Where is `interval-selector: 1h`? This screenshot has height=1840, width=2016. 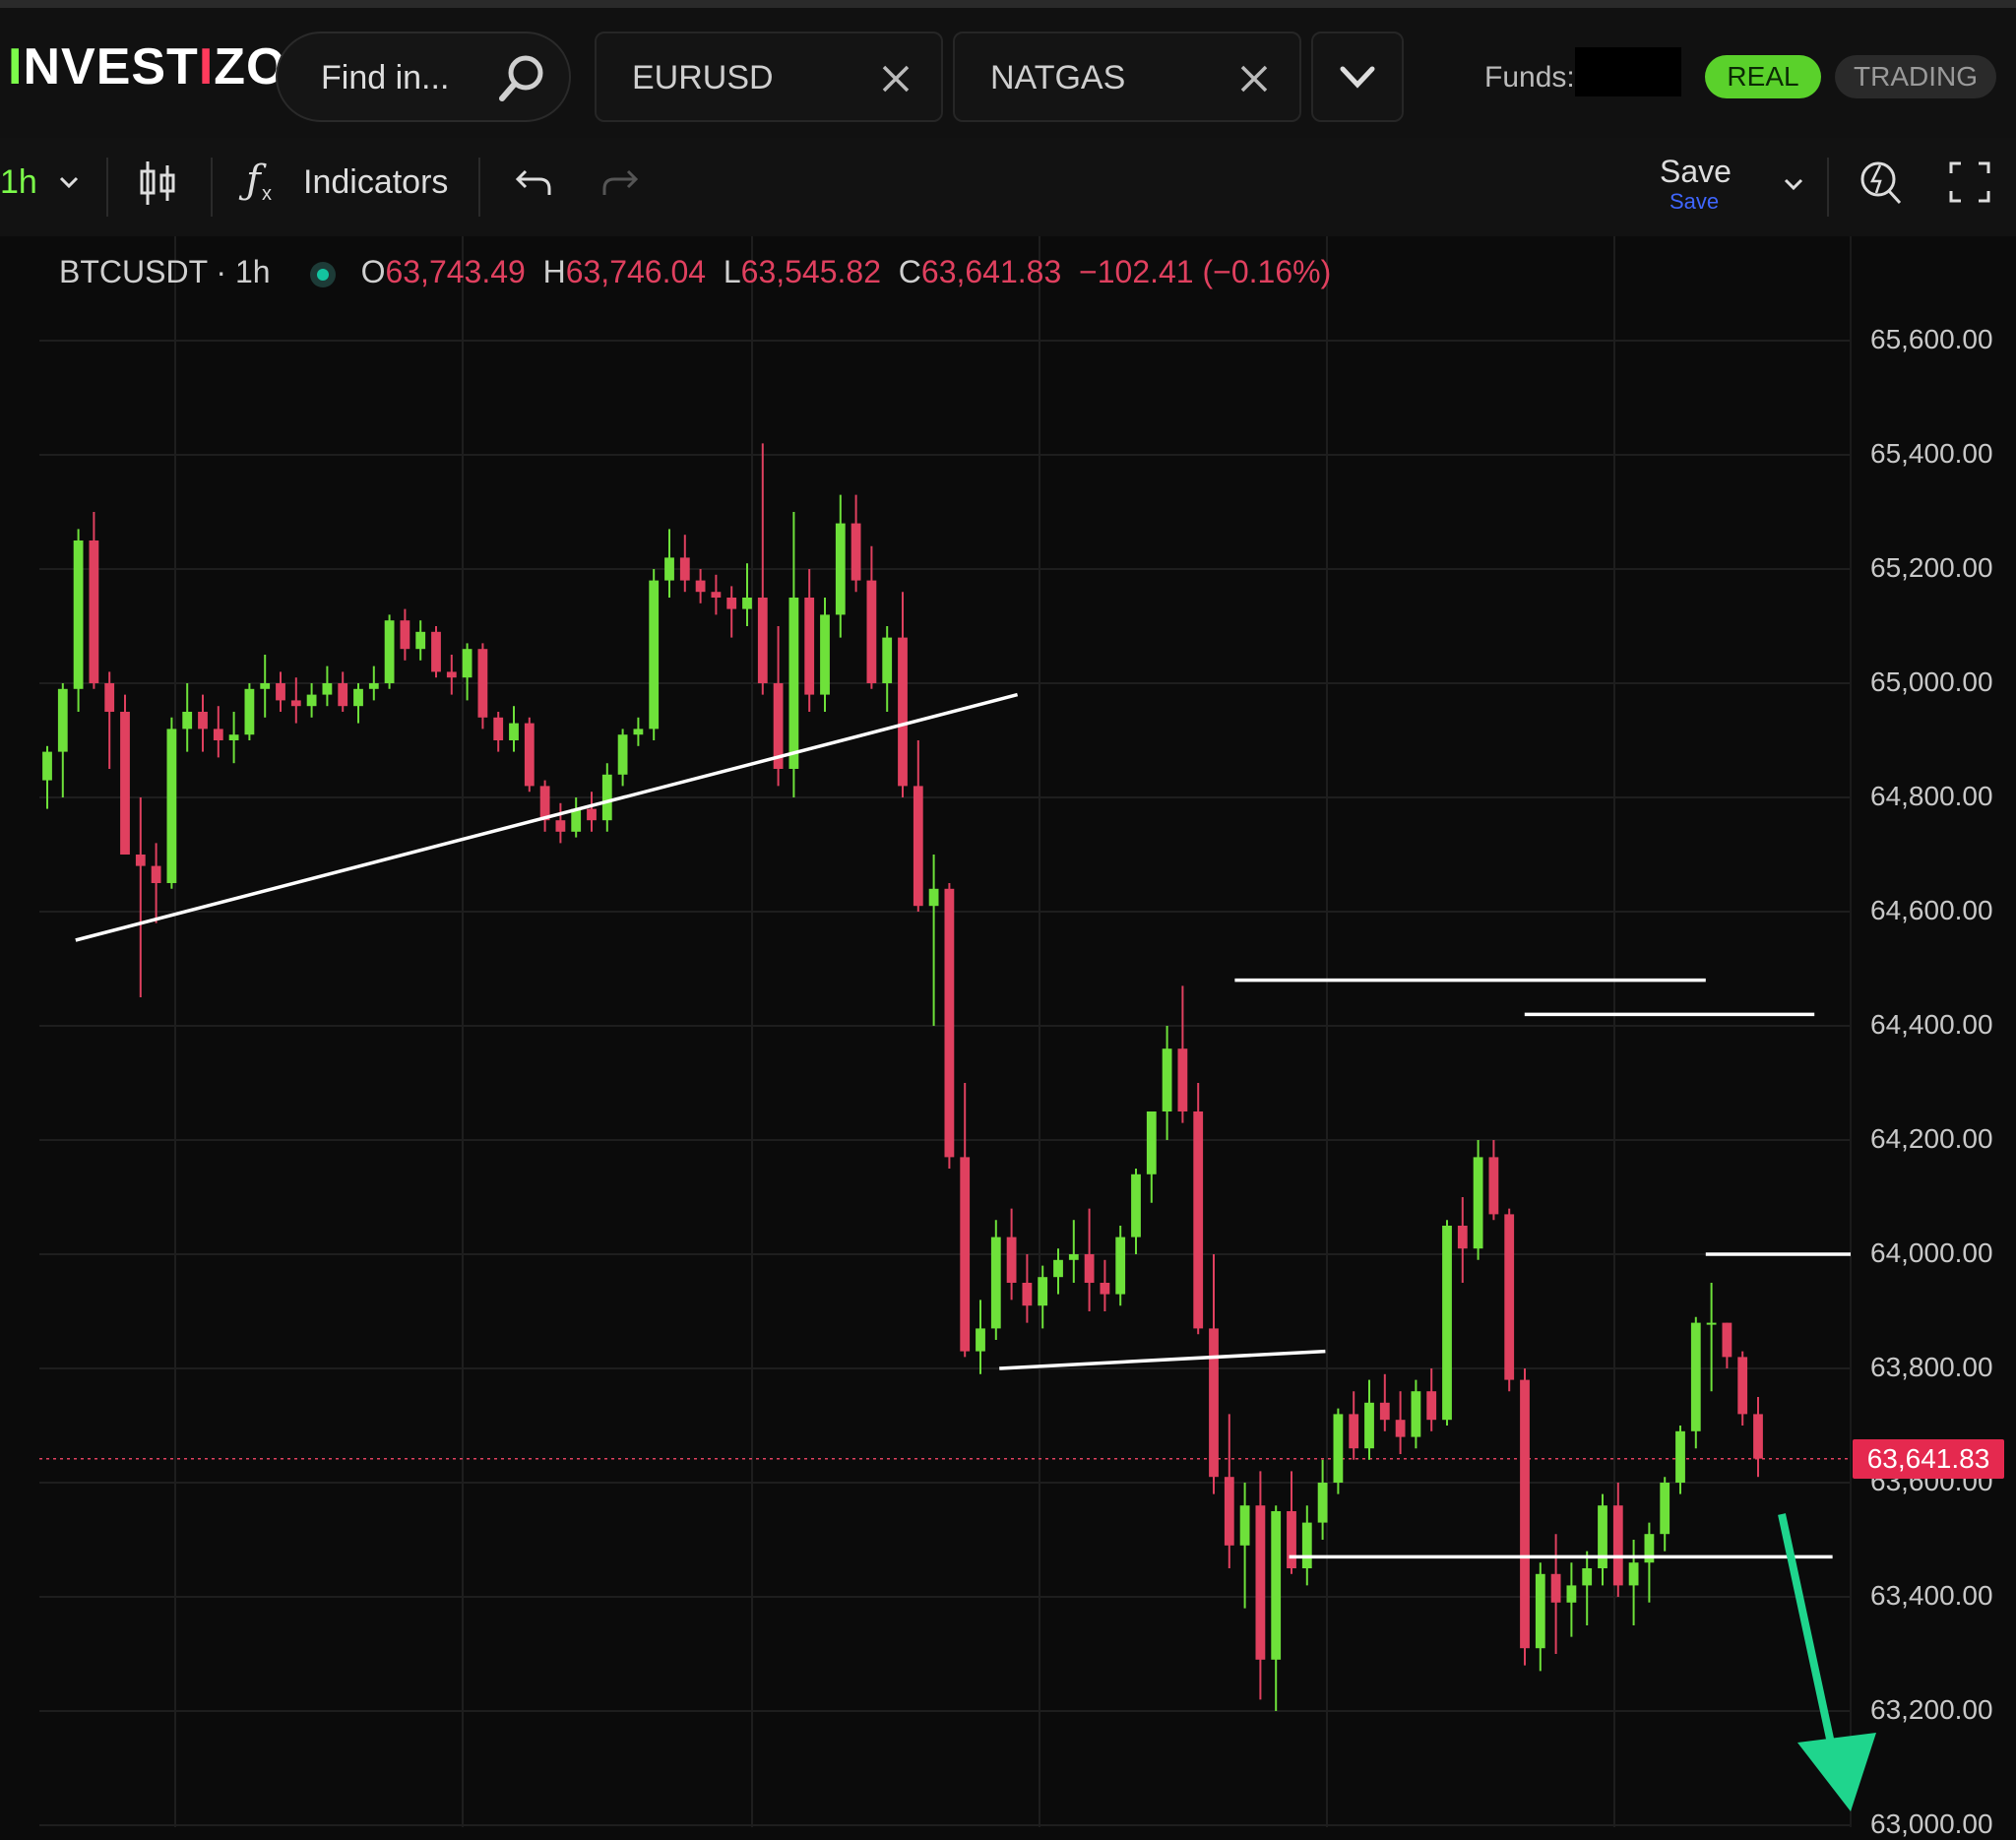
interval-selector: 1h is located at coordinates (18, 183).